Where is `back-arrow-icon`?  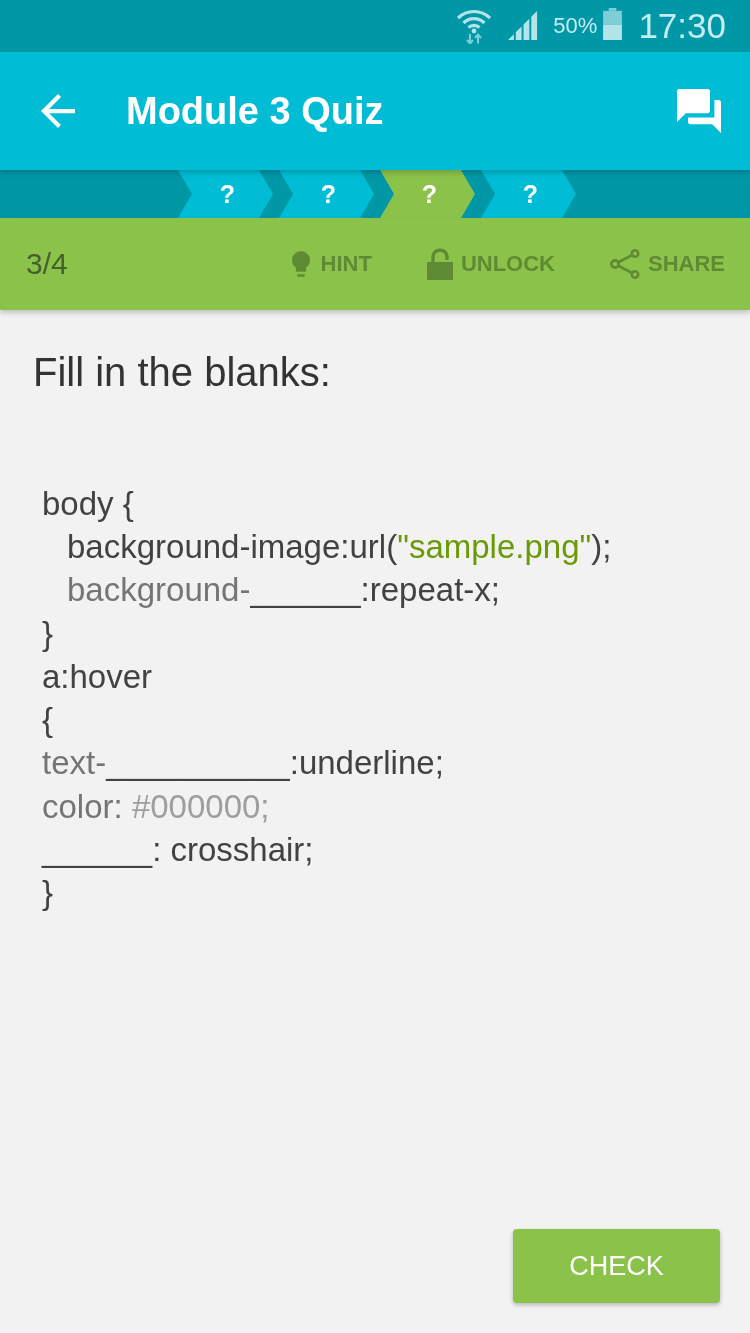 back-arrow-icon is located at coordinates (57, 111).